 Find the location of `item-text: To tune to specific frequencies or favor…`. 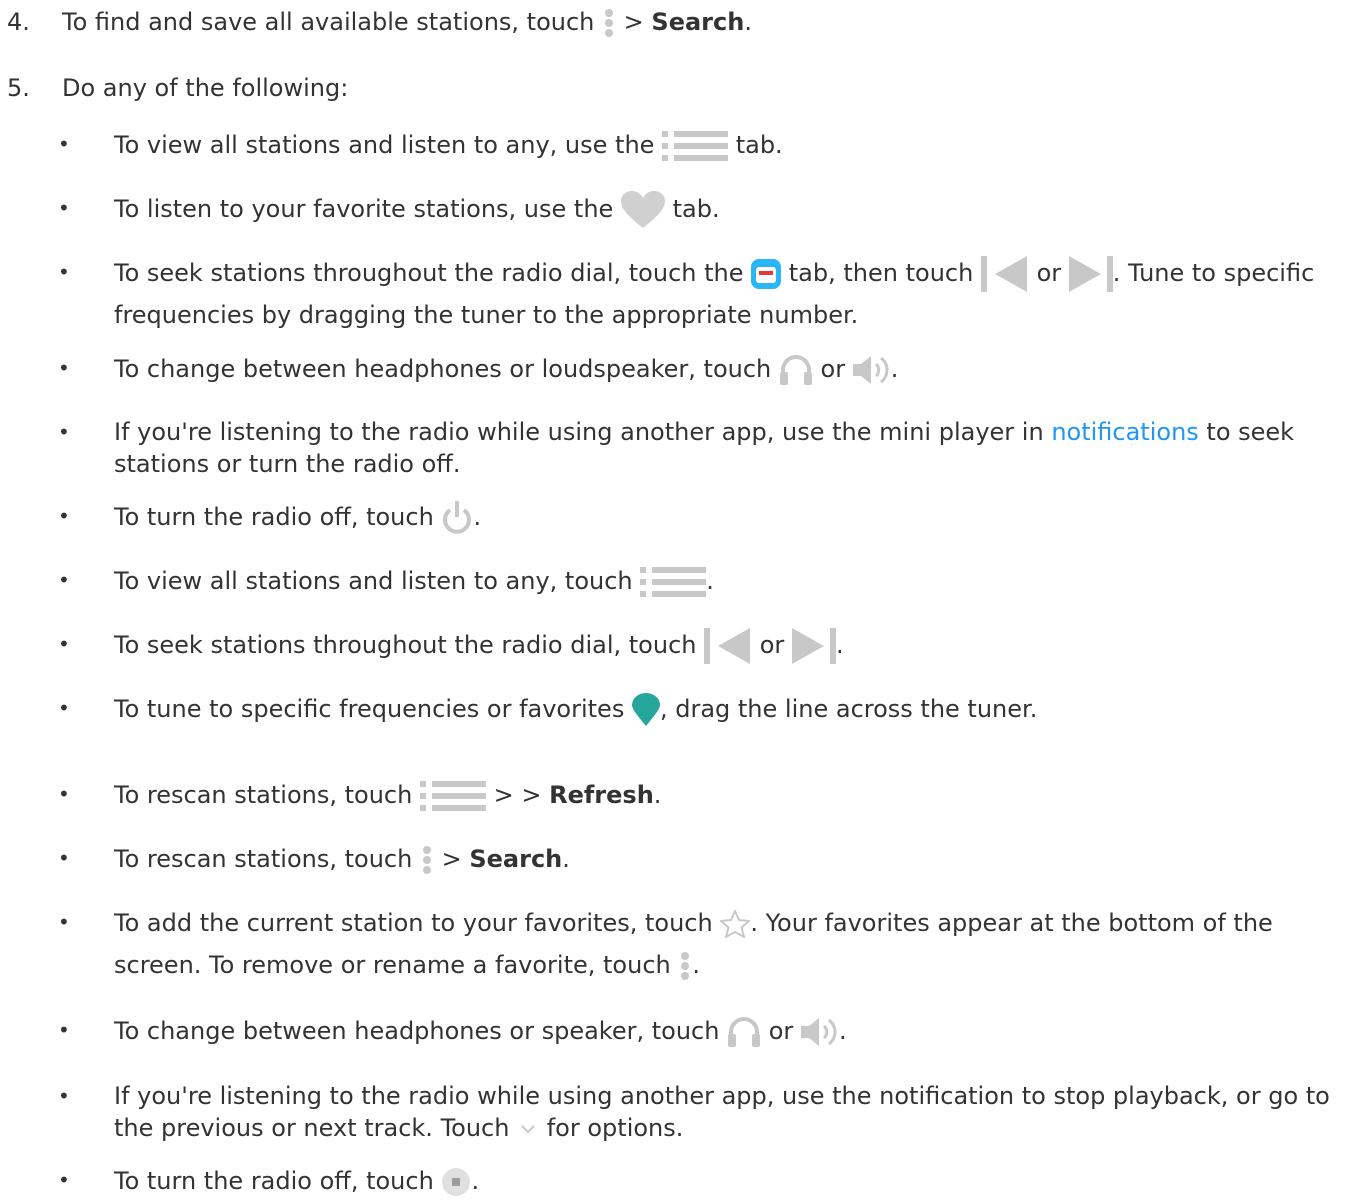

item-text: To tune to specific frequencies or favor… is located at coordinates (369, 709).